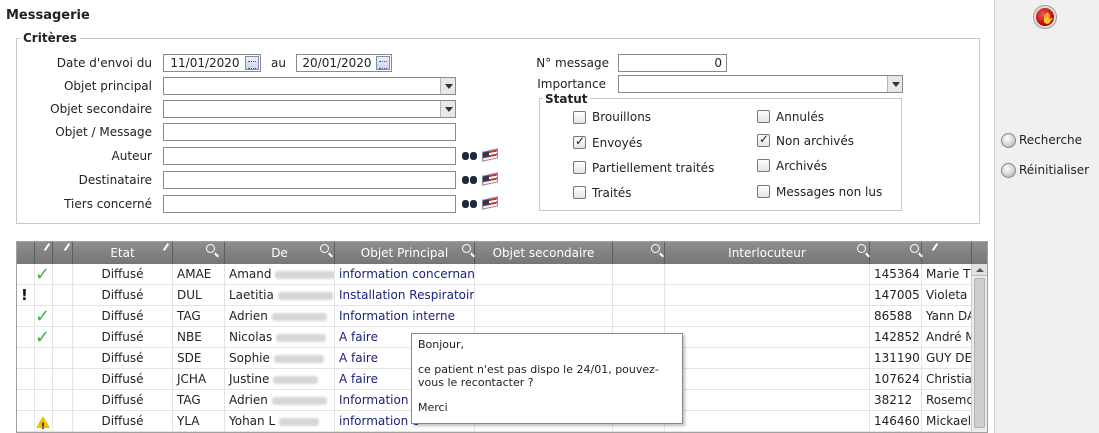 The image size is (1099, 433). What do you see at coordinates (639, 253) in the screenshot?
I see `header-col-x` at bounding box center [639, 253].